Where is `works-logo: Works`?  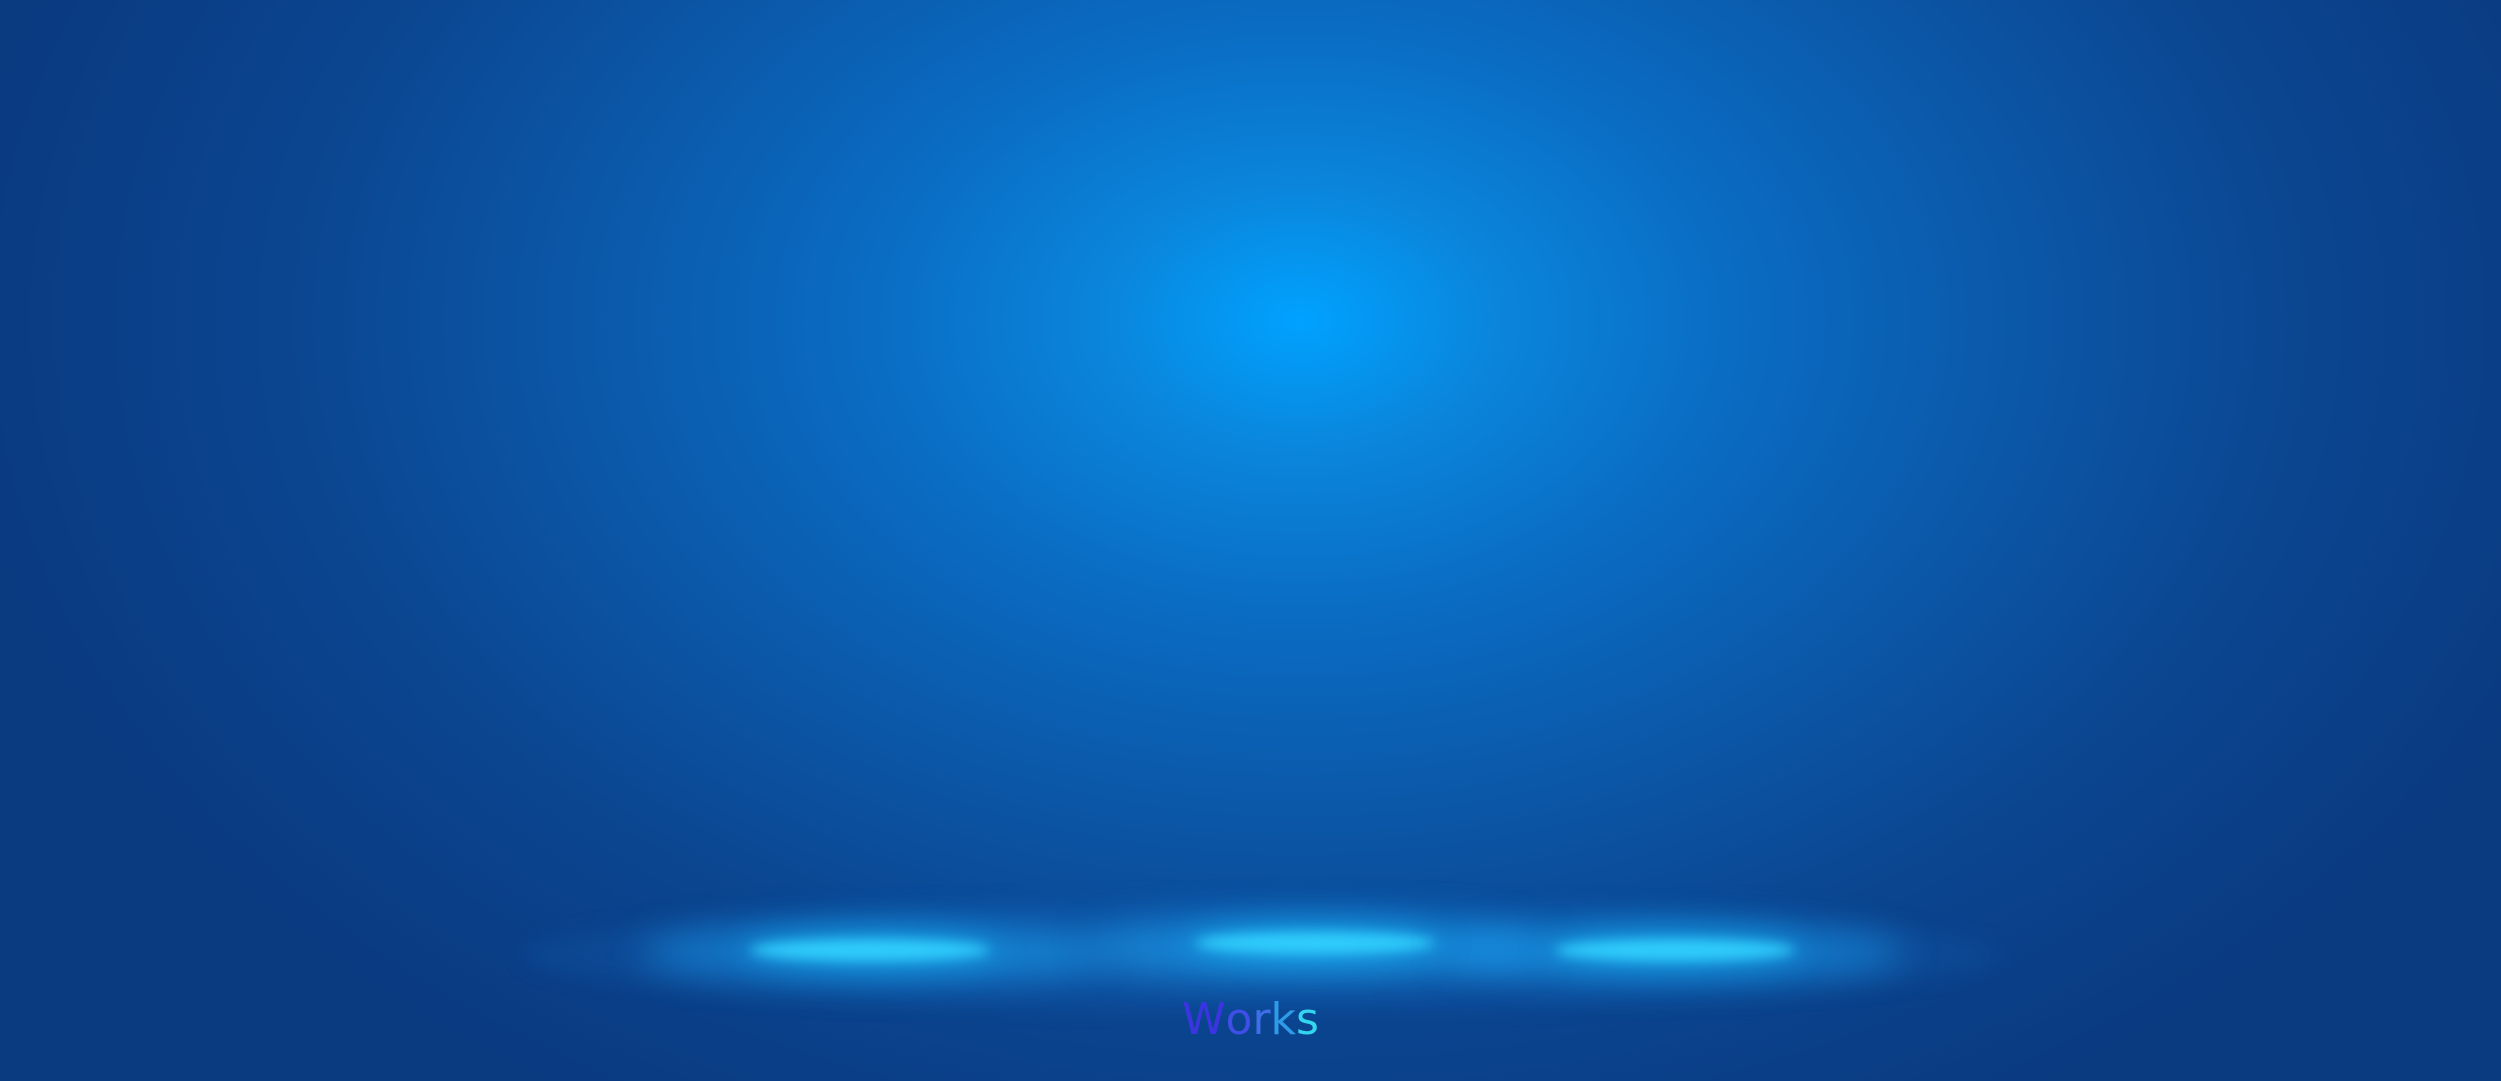
works-logo: Works is located at coordinates (1250, 1020).